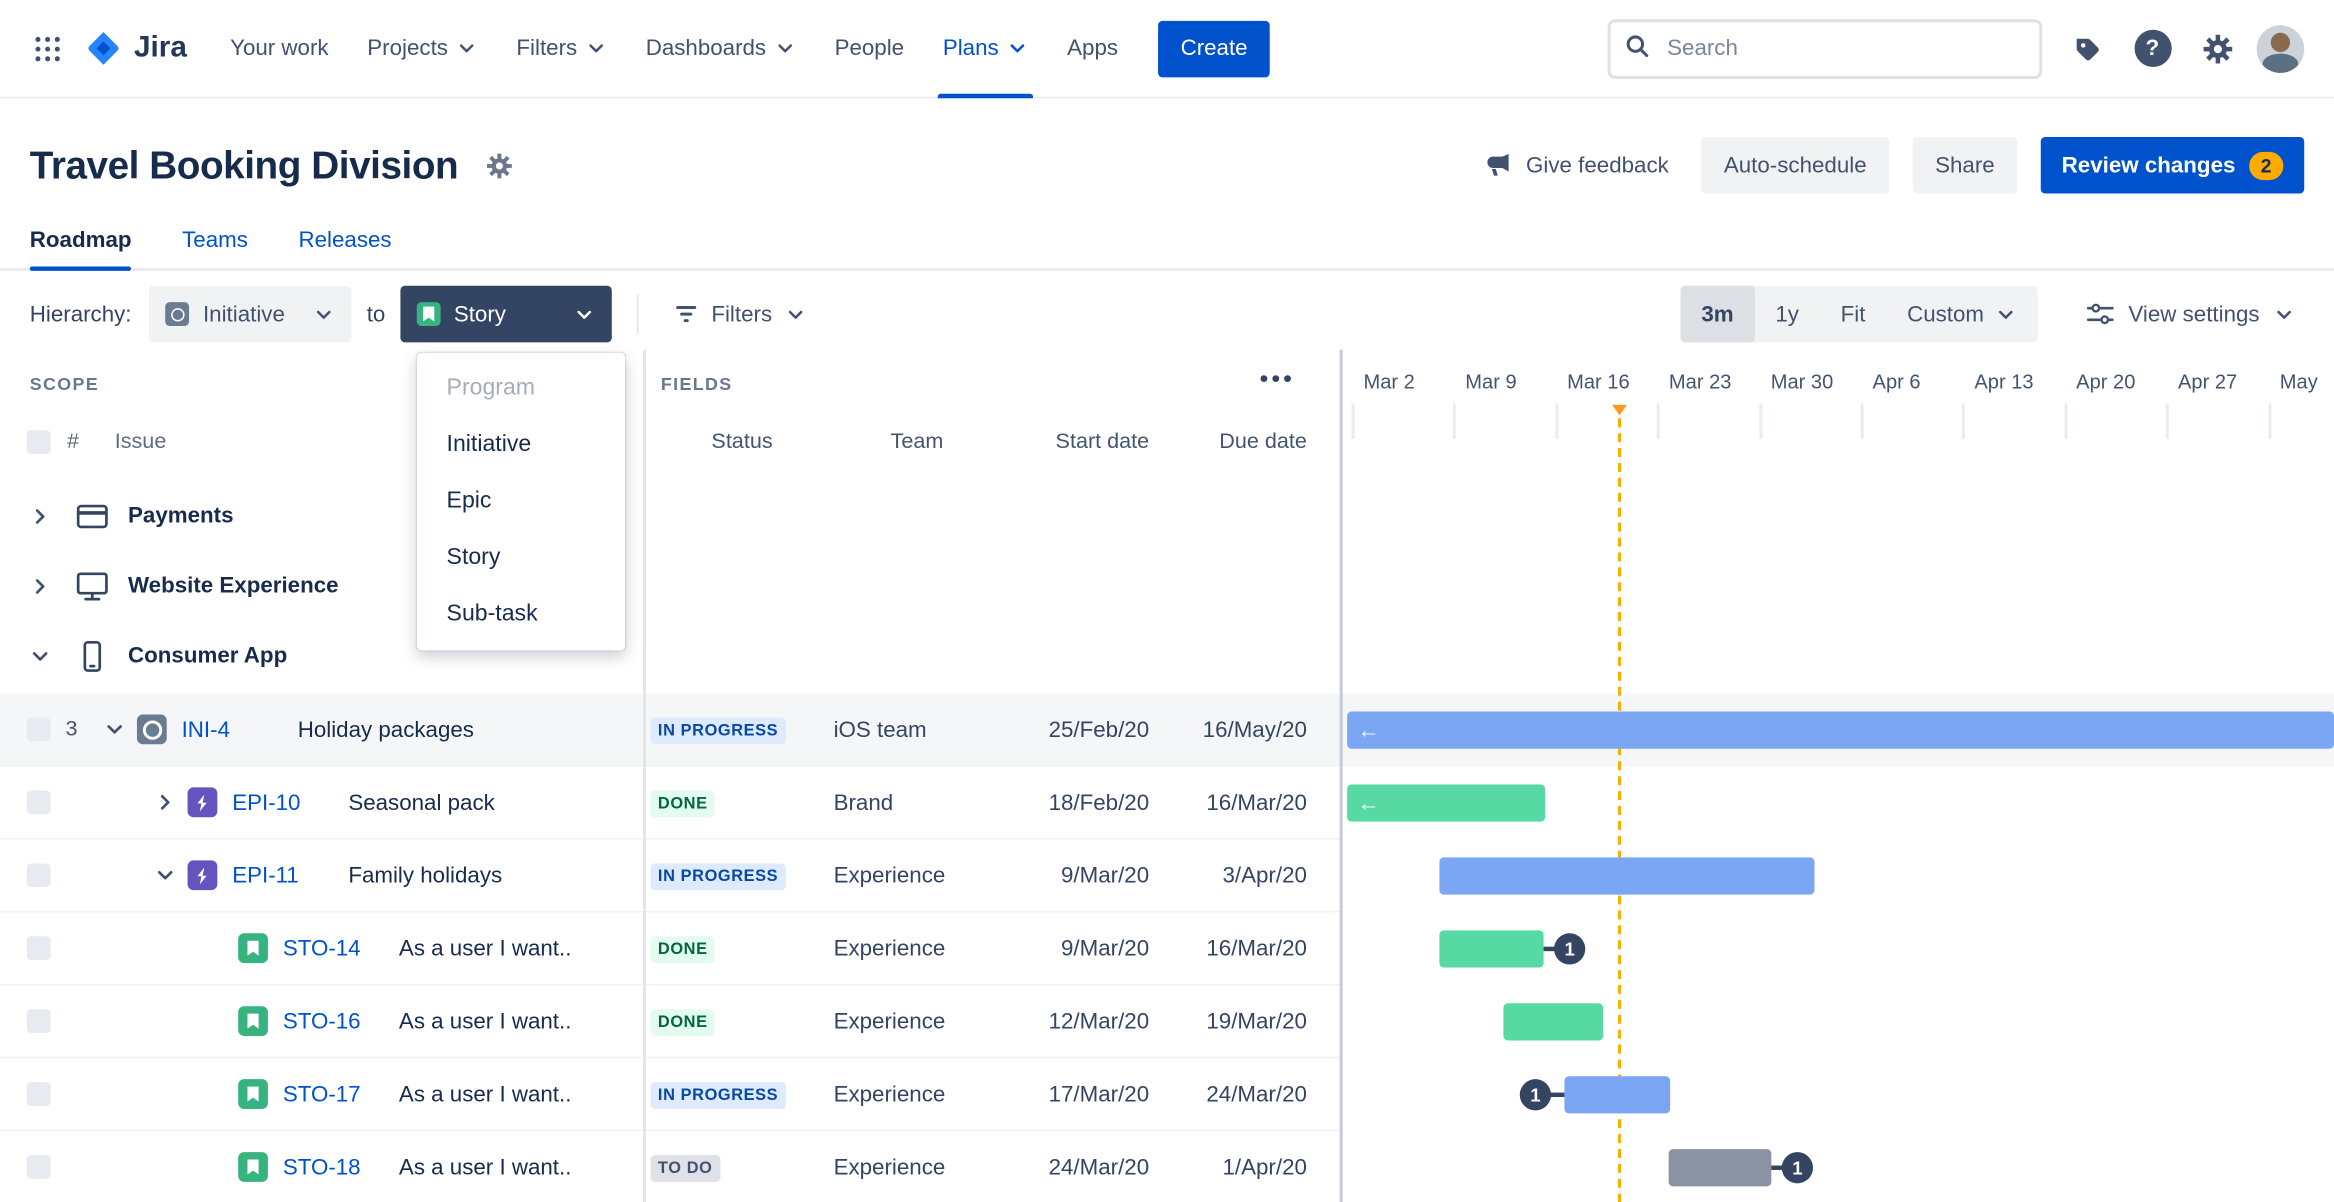  I want to click on question-mark-icon: ?, so click(2152, 48).